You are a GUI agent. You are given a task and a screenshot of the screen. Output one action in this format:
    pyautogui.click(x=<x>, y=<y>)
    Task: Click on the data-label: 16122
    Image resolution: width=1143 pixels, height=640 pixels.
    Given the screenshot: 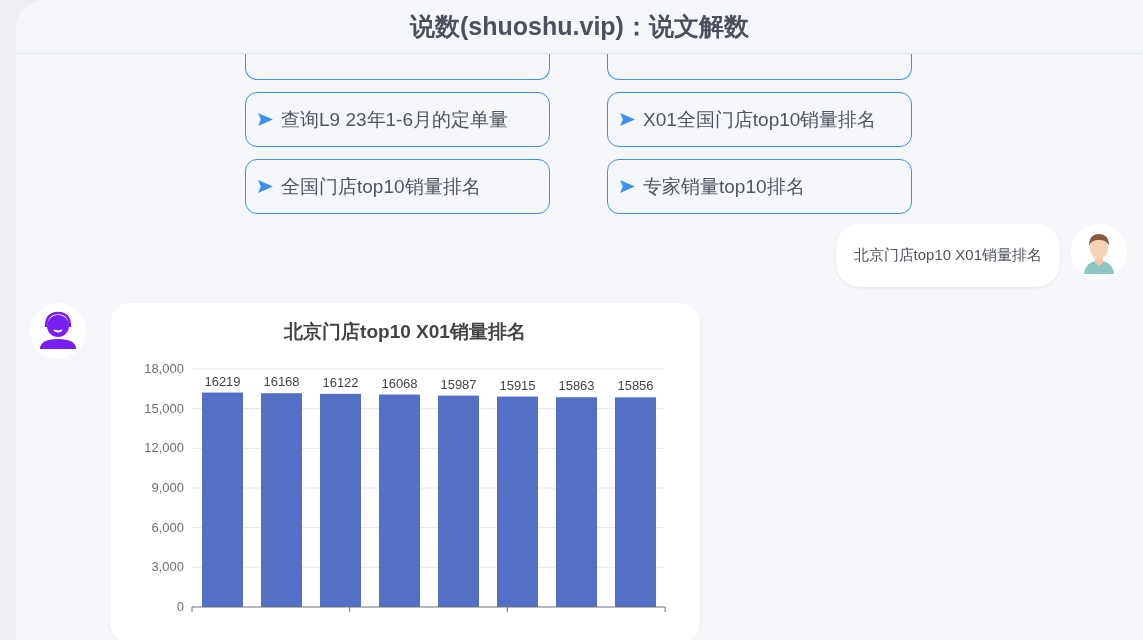 What is the action you would take?
    pyautogui.click(x=340, y=382)
    